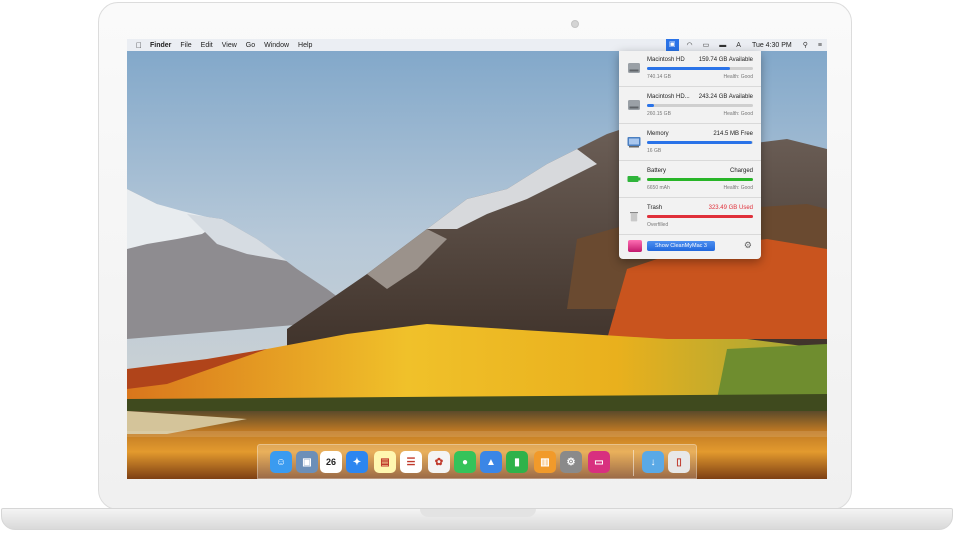 The height and width of the screenshot is (537, 954). What do you see at coordinates (820, 45) in the screenshot?
I see `list-icon: ≡` at bounding box center [820, 45].